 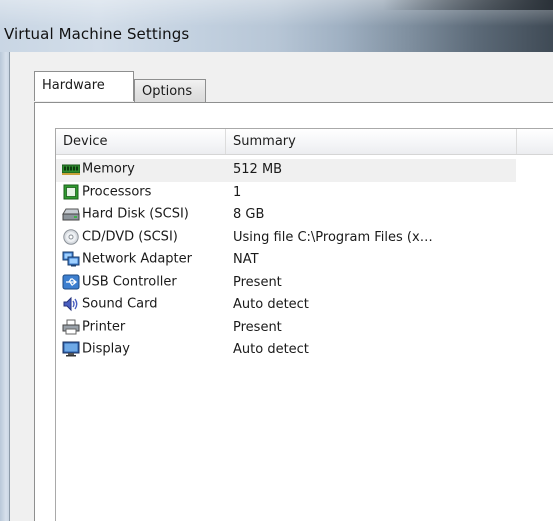 I want to click on device-row-usb-controller: USB Controller Present, so click(x=286, y=283).